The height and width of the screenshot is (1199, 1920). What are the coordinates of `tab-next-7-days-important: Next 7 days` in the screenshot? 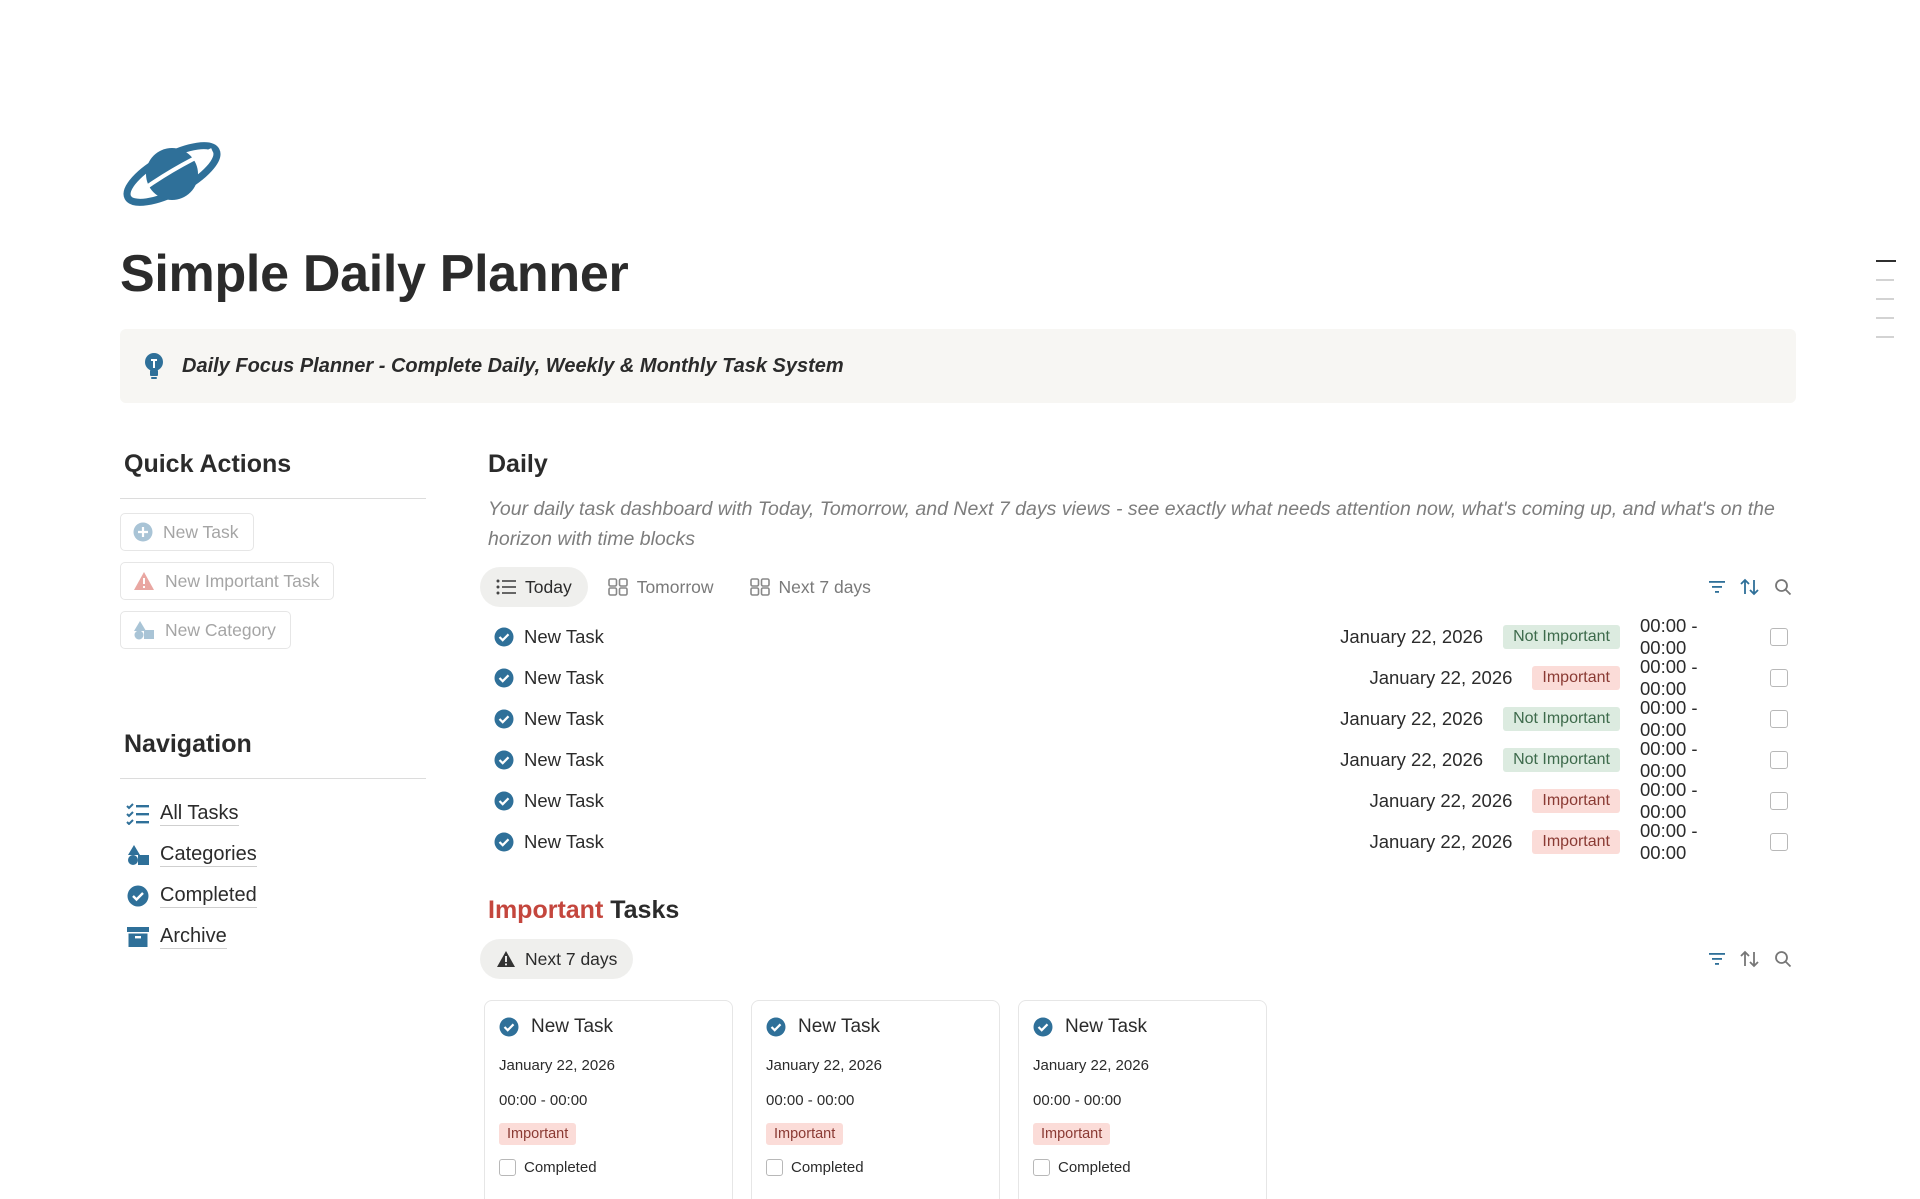 It's located at (557, 959).